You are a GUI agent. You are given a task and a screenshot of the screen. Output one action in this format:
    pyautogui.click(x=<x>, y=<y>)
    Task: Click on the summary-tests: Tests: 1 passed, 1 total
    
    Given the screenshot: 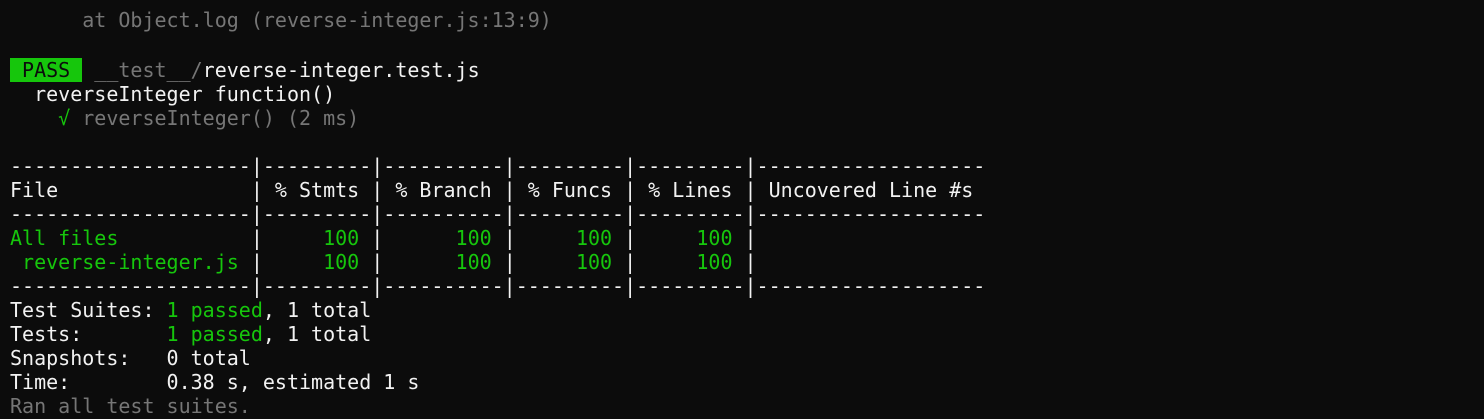 What is the action you would take?
    pyautogui.click(x=190, y=334)
    